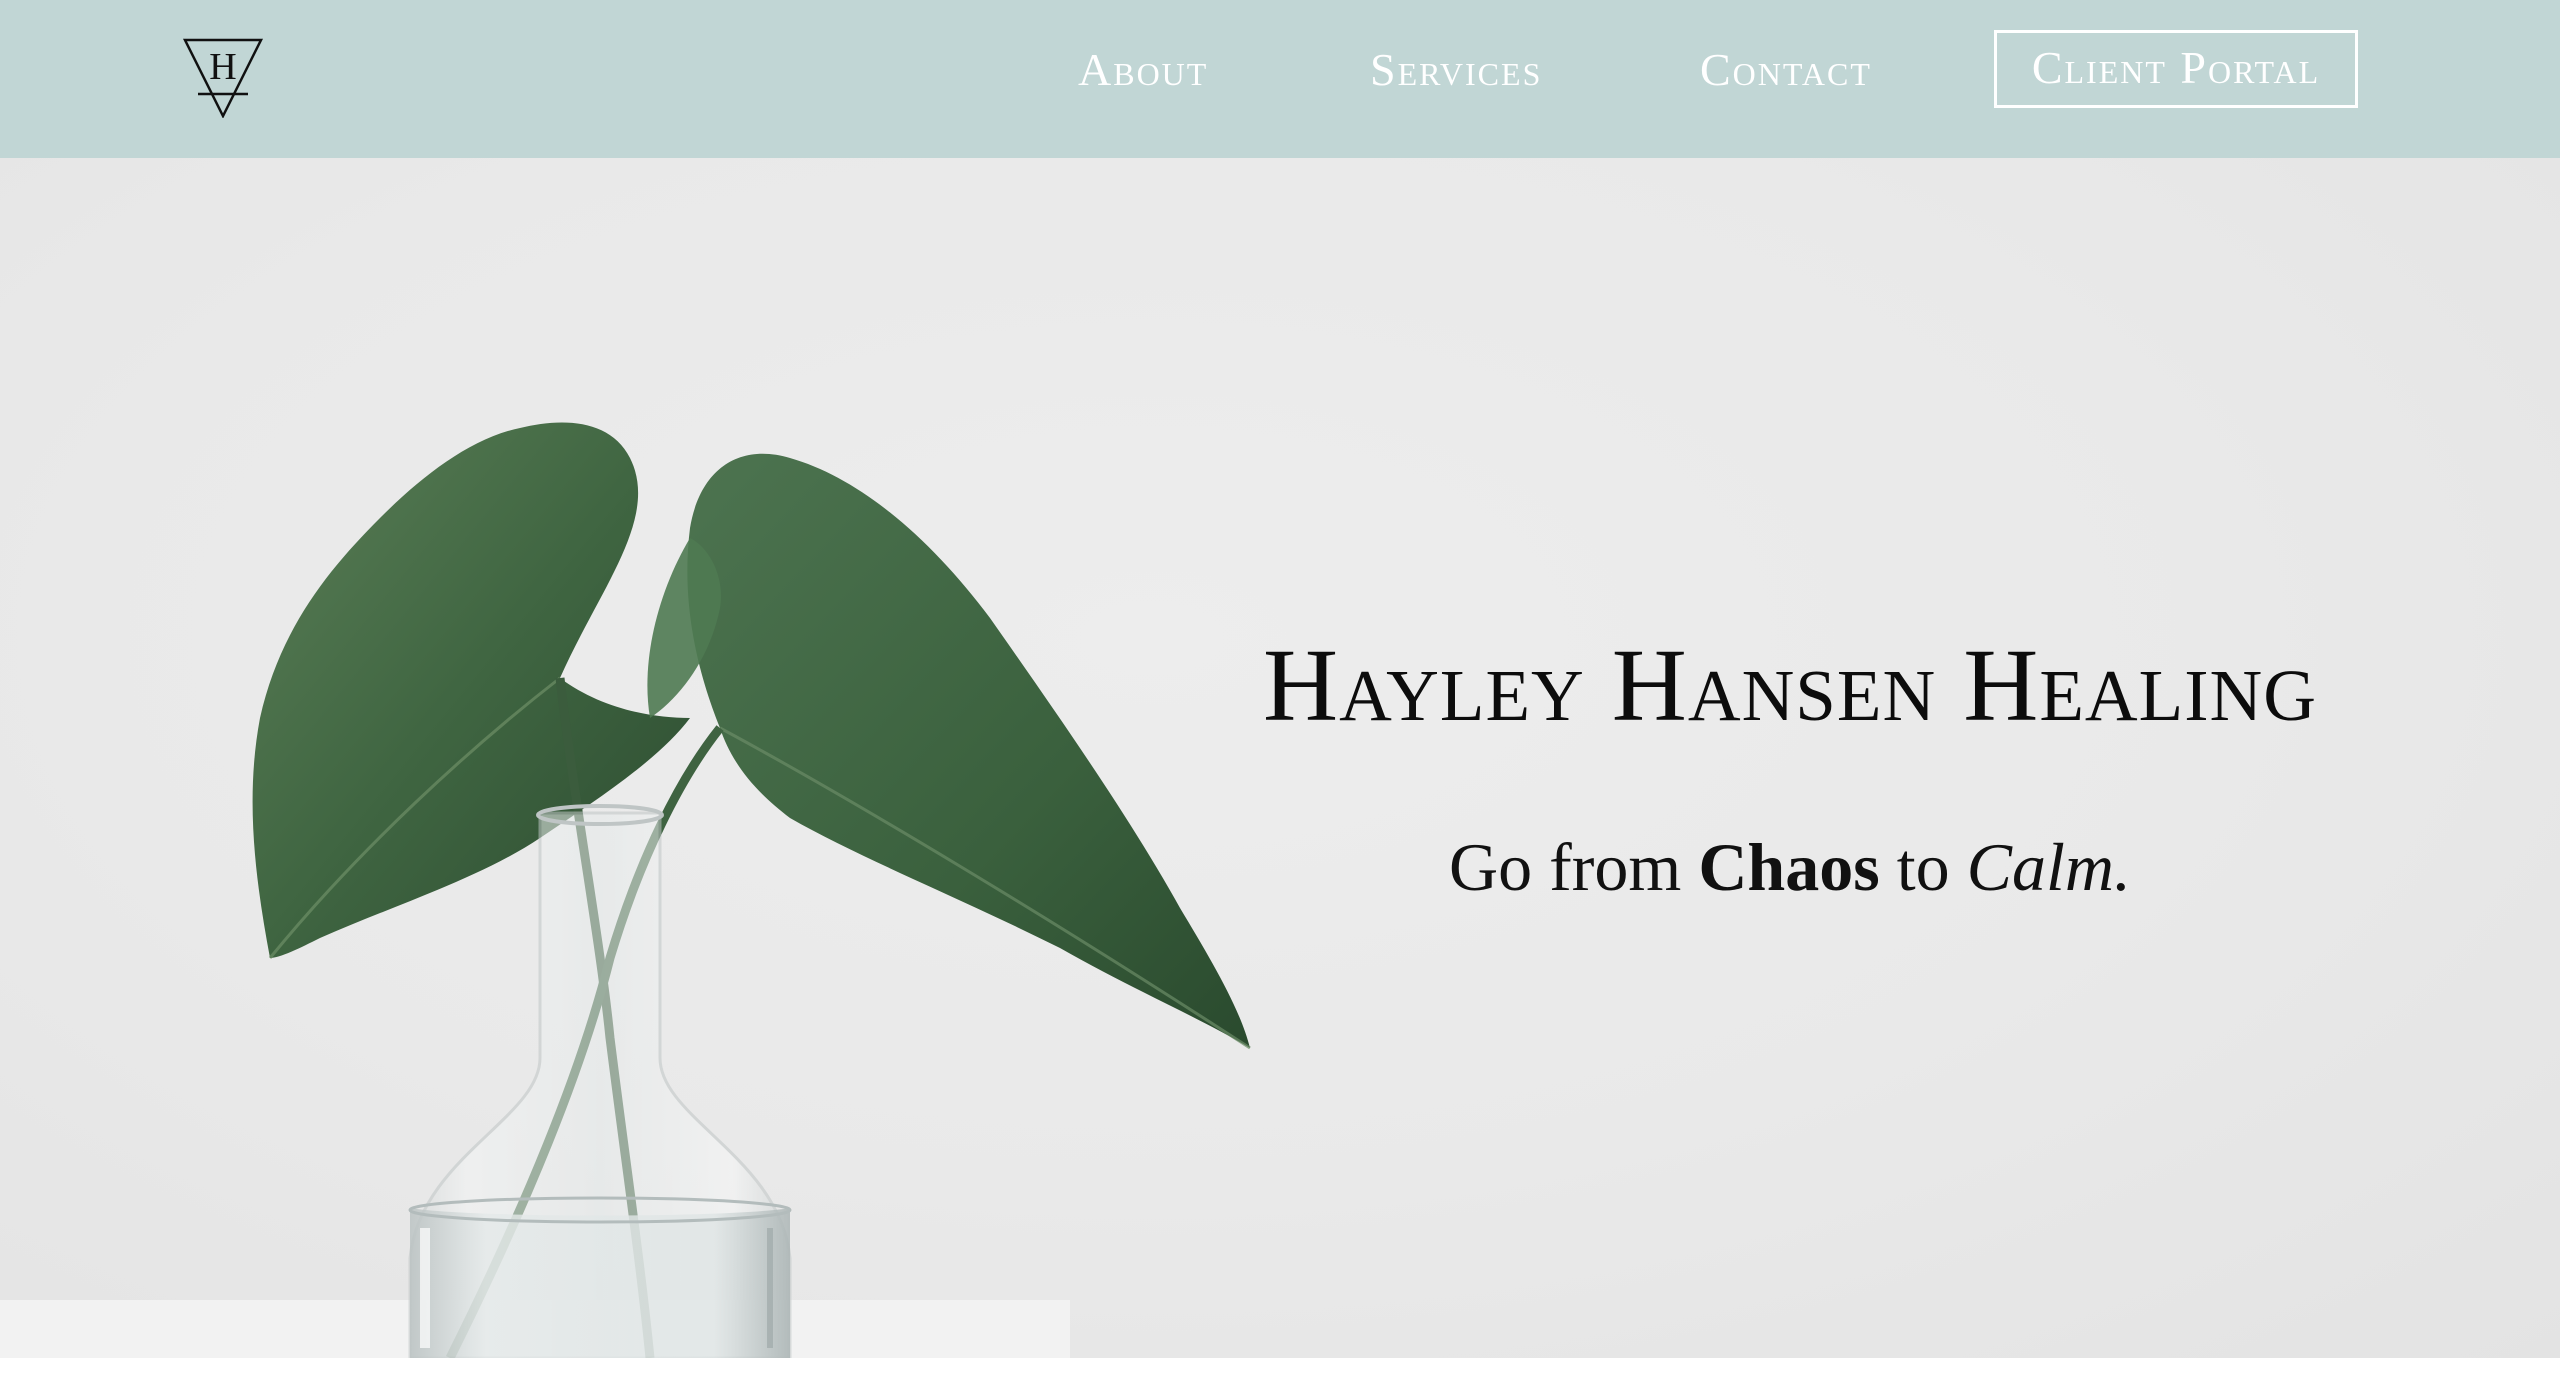  What do you see at coordinates (2176, 69) in the screenshot?
I see `client-portal-button: Client Portal` at bounding box center [2176, 69].